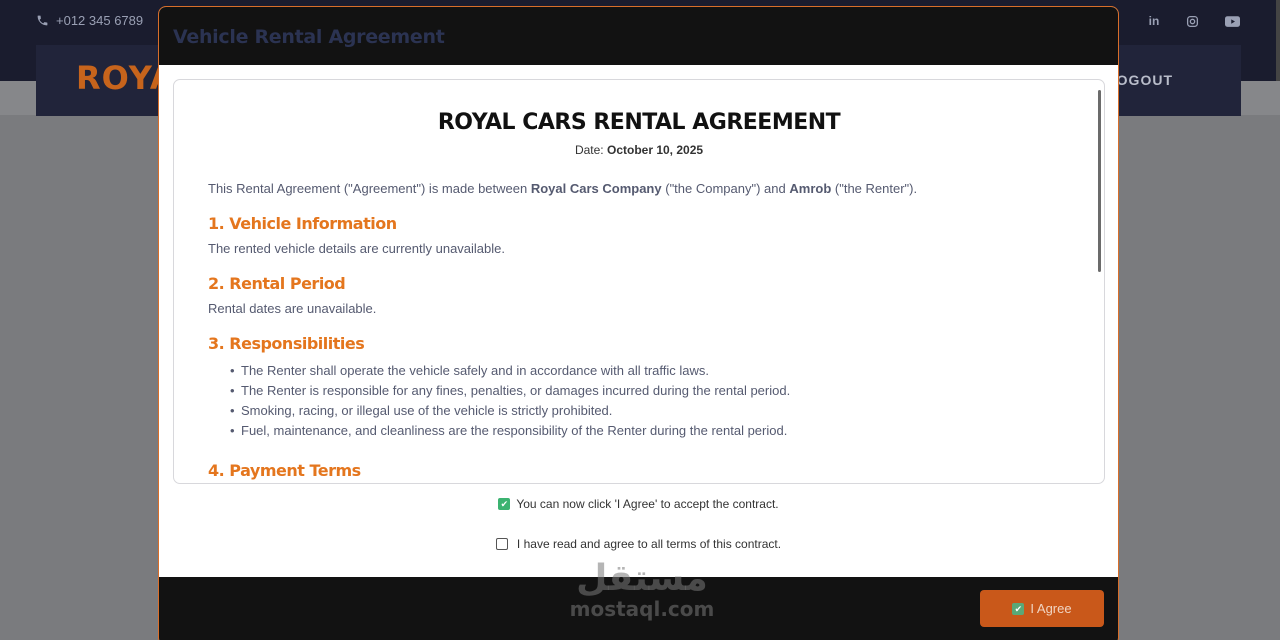 This screenshot has width=1280, height=640. What do you see at coordinates (309, 37) in the screenshot?
I see `modal-title: Vehicle Rental Agreement` at bounding box center [309, 37].